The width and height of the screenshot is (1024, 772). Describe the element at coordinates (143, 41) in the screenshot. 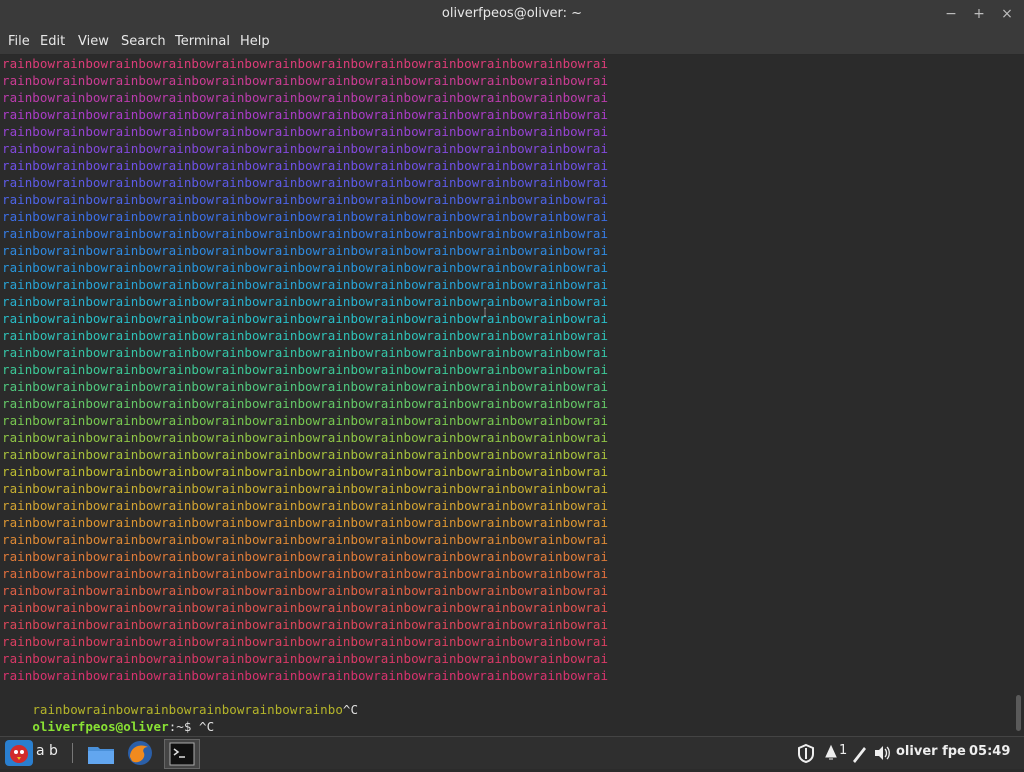

I see `menu-search: Search` at that location.